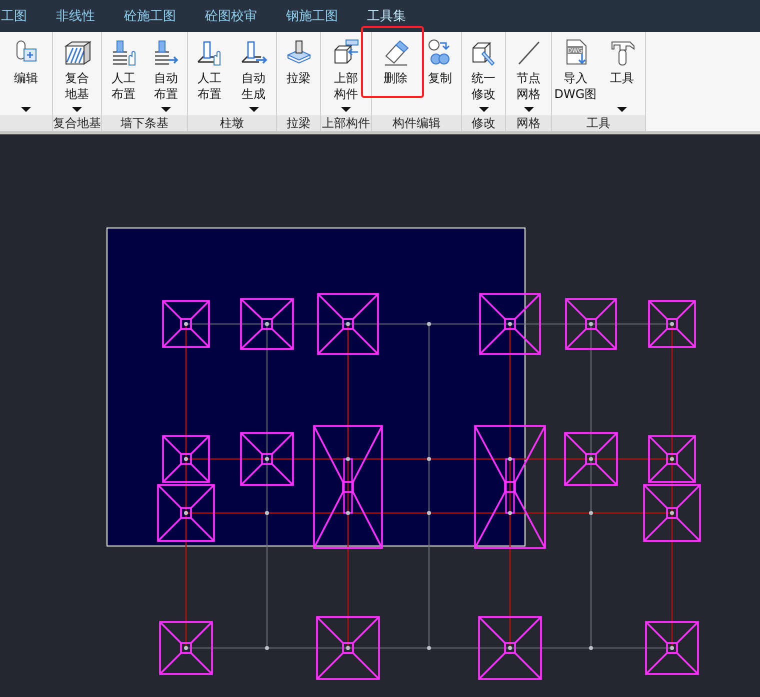  I want to click on button-label: 节点, so click(528, 78).